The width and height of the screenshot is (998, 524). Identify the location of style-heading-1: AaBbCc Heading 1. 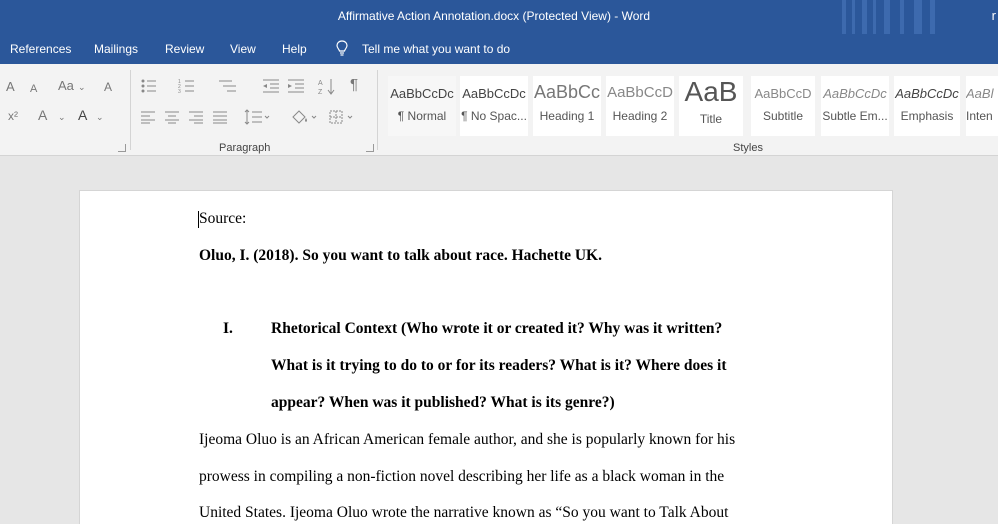
(567, 106).